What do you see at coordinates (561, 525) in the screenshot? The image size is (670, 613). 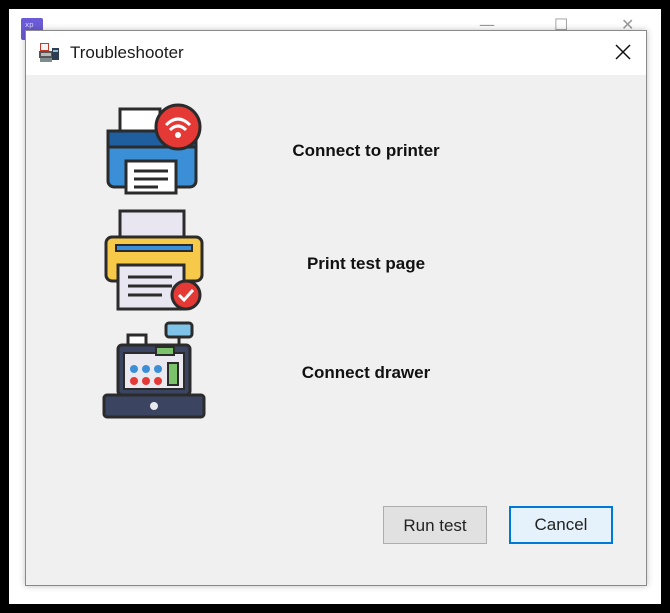 I see `cancel-button: Cancel` at bounding box center [561, 525].